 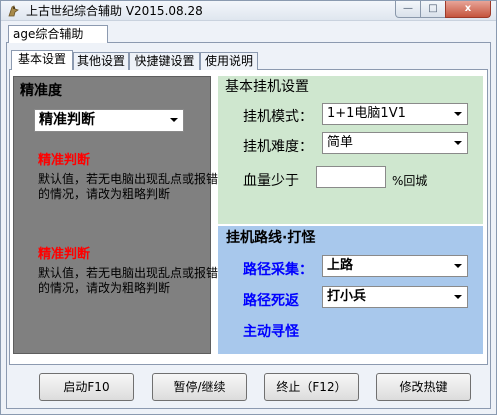 What do you see at coordinates (433, 9) in the screenshot?
I see `maximize-button: □` at bounding box center [433, 9].